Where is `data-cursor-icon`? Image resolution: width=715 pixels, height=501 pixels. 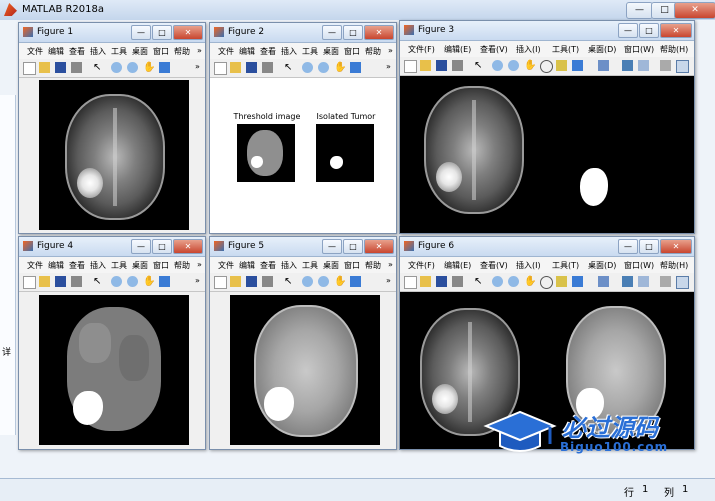 data-cursor-icon is located at coordinates (561, 281).